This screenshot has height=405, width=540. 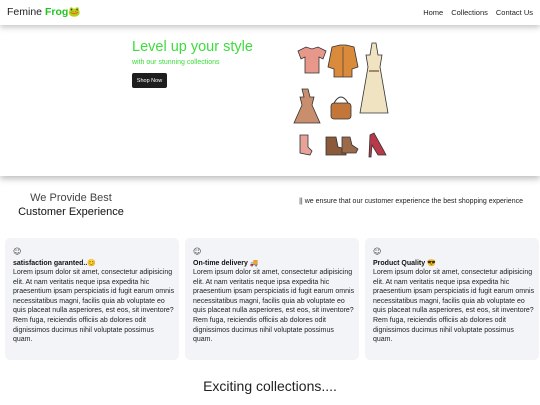 What do you see at coordinates (56, 12) in the screenshot?
I see `brand-highlight: Frog` at bounding box center [56, 12].